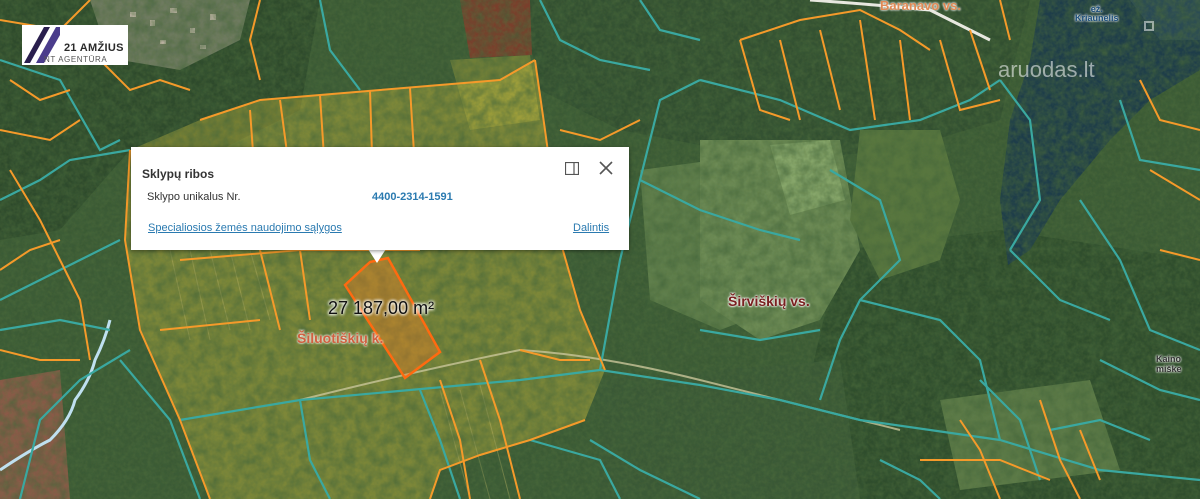 The image size is (1200, 499). What do you see at coordinates (340, 338) in the screenshot?
I see `place-label-siluotiskiu: Šiluotiškių k.` at bounding box center [340, 338].